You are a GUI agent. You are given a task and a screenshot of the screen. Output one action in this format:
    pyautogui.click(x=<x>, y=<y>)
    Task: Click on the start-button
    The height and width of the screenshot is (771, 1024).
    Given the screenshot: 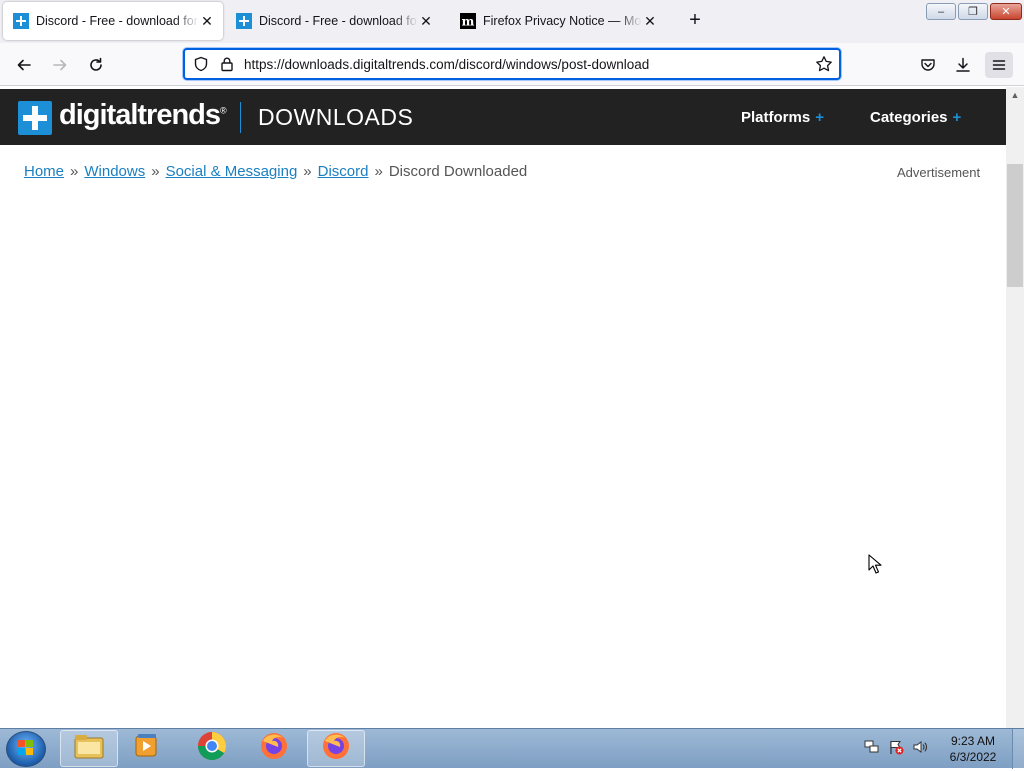 What is the action you would take?
    pyautogui.click(x=26, y=749)
    